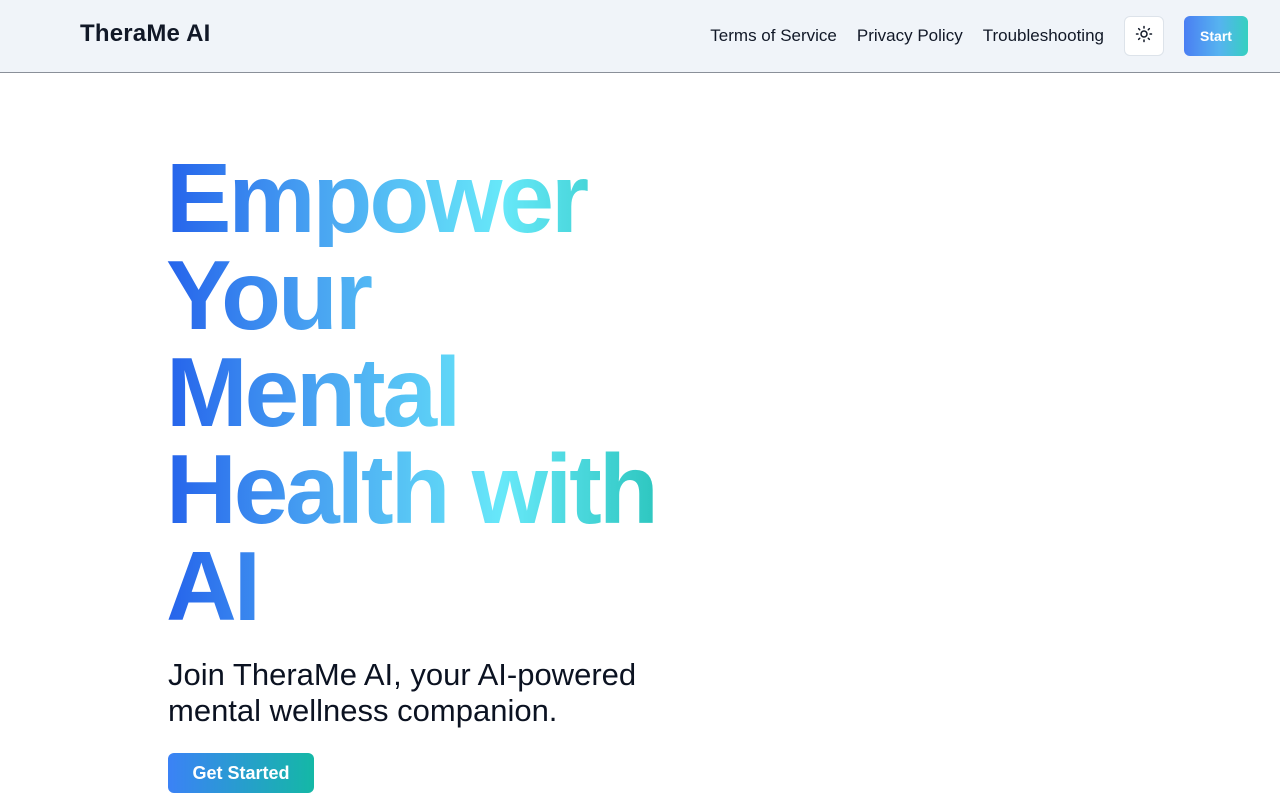 The width and height of the screenshot is (1280, 800). I want to click on nav-link-terms: Terms of Service, so click(773, 36).